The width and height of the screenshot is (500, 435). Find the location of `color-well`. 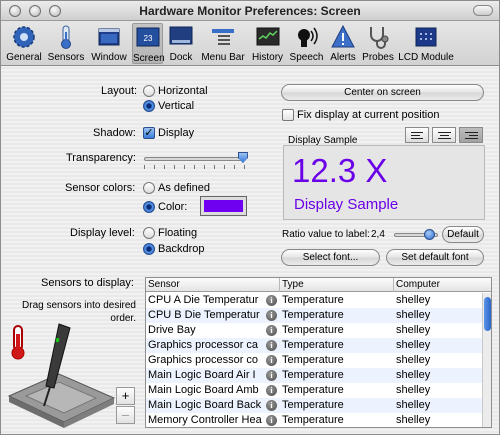

color-well is located at coordinates (223, 206).